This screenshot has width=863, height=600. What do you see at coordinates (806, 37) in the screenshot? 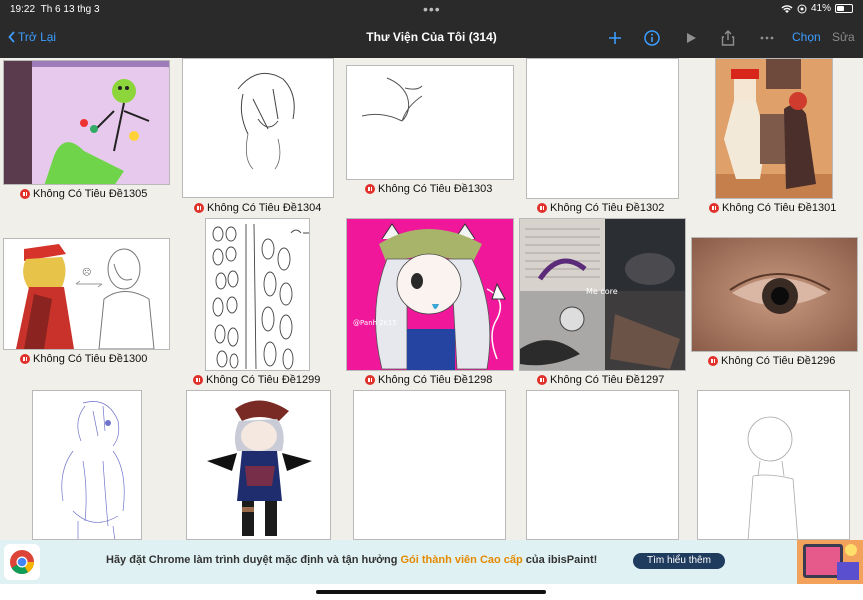
I see `select-button: Chọn` at bounding box center [806, 37].